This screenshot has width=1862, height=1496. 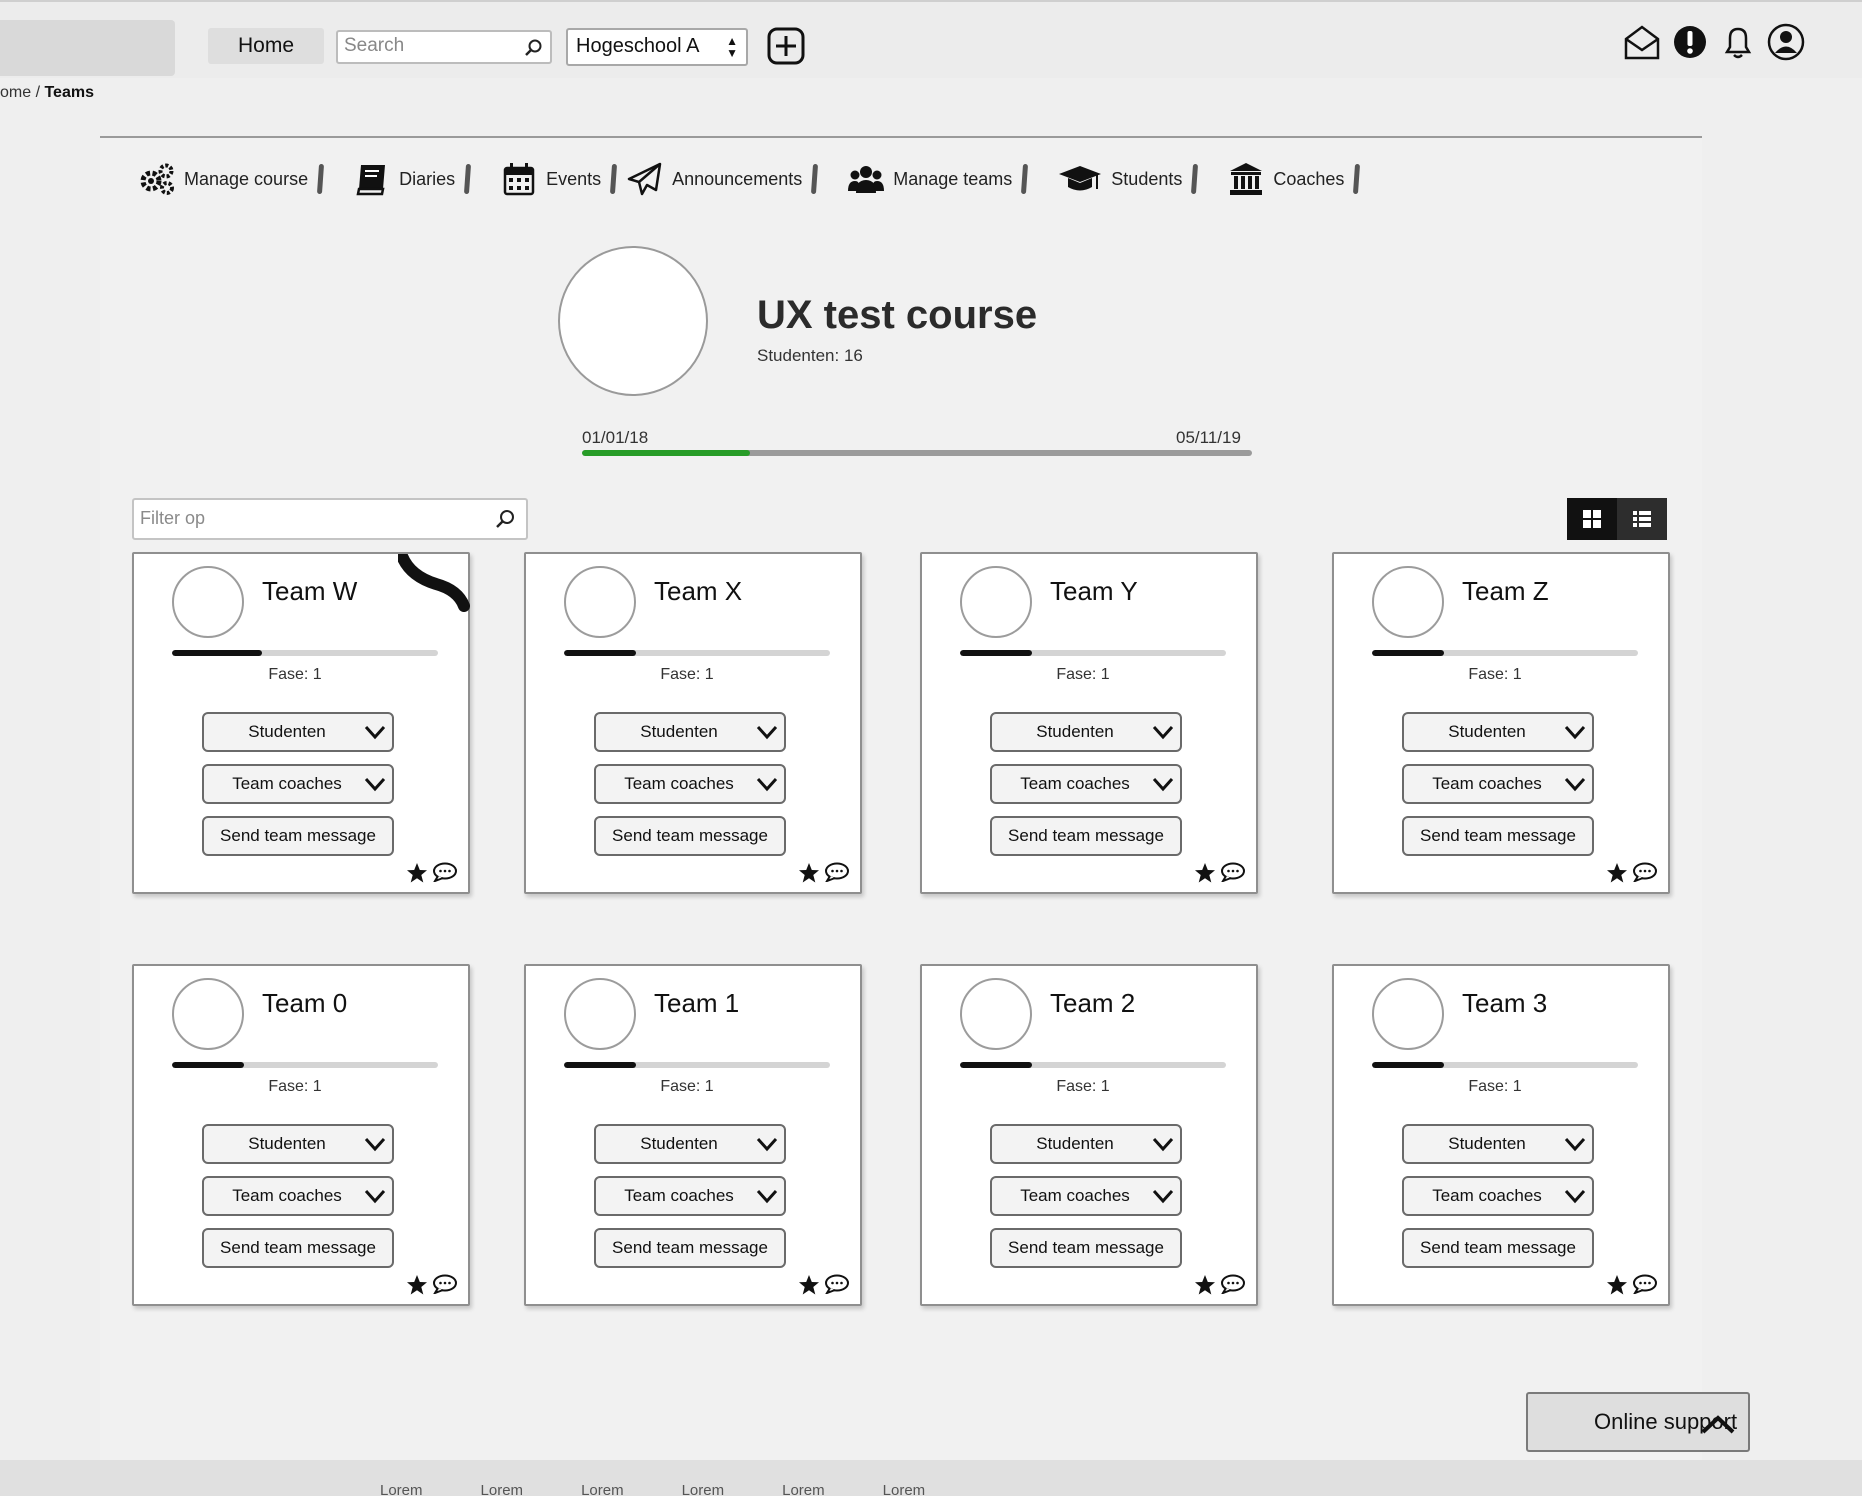 What do you see at coordinates (87, 48) in the screenshot?
I see `logo` at bounding box center [87, 48].